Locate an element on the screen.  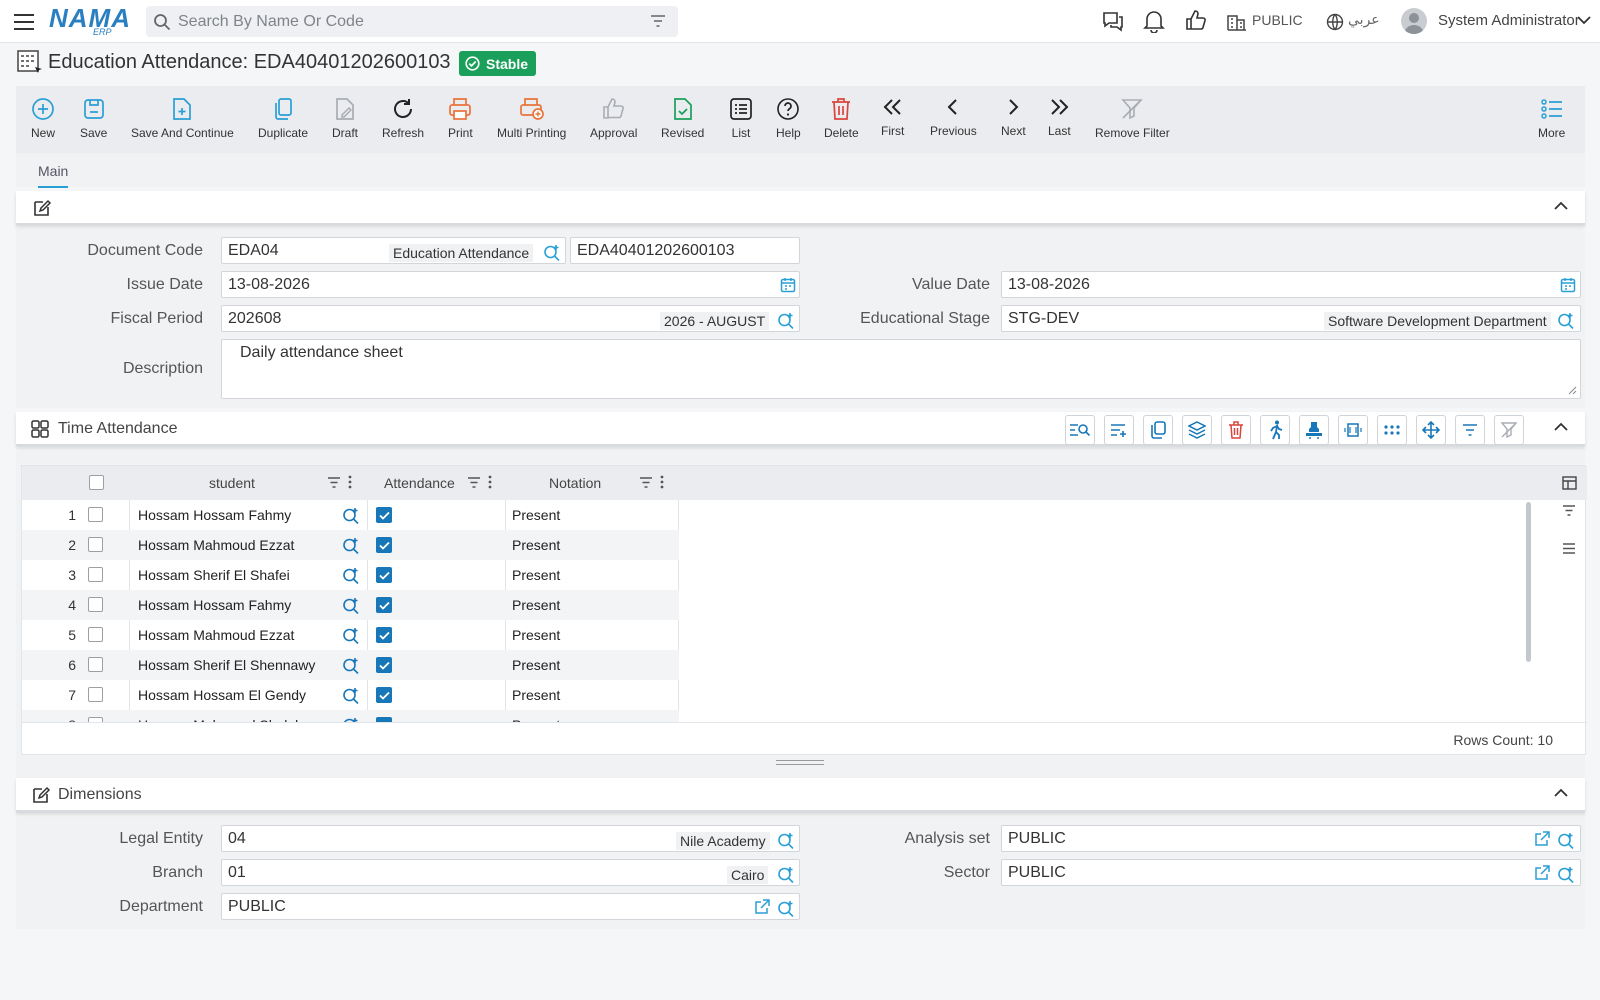
value-date-field: 13-08-2026 is located at coordinates (1291, 284).